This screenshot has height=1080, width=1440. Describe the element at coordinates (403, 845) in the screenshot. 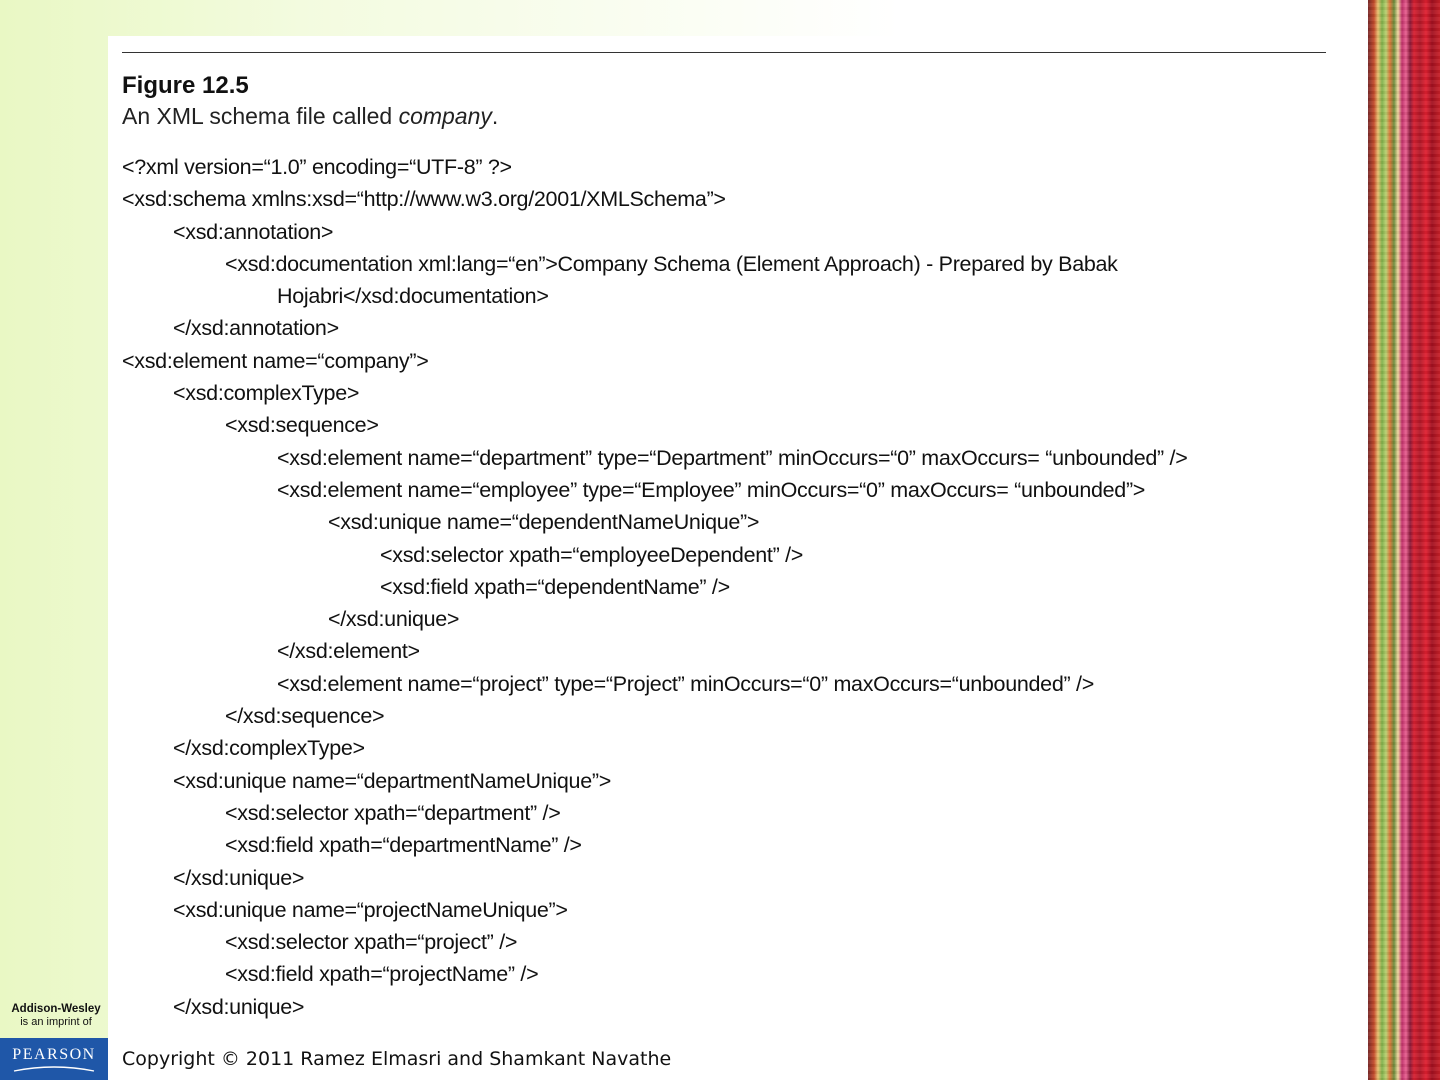

I see `code-line: <xsd:field xpath=“departmentName” />` at that location.